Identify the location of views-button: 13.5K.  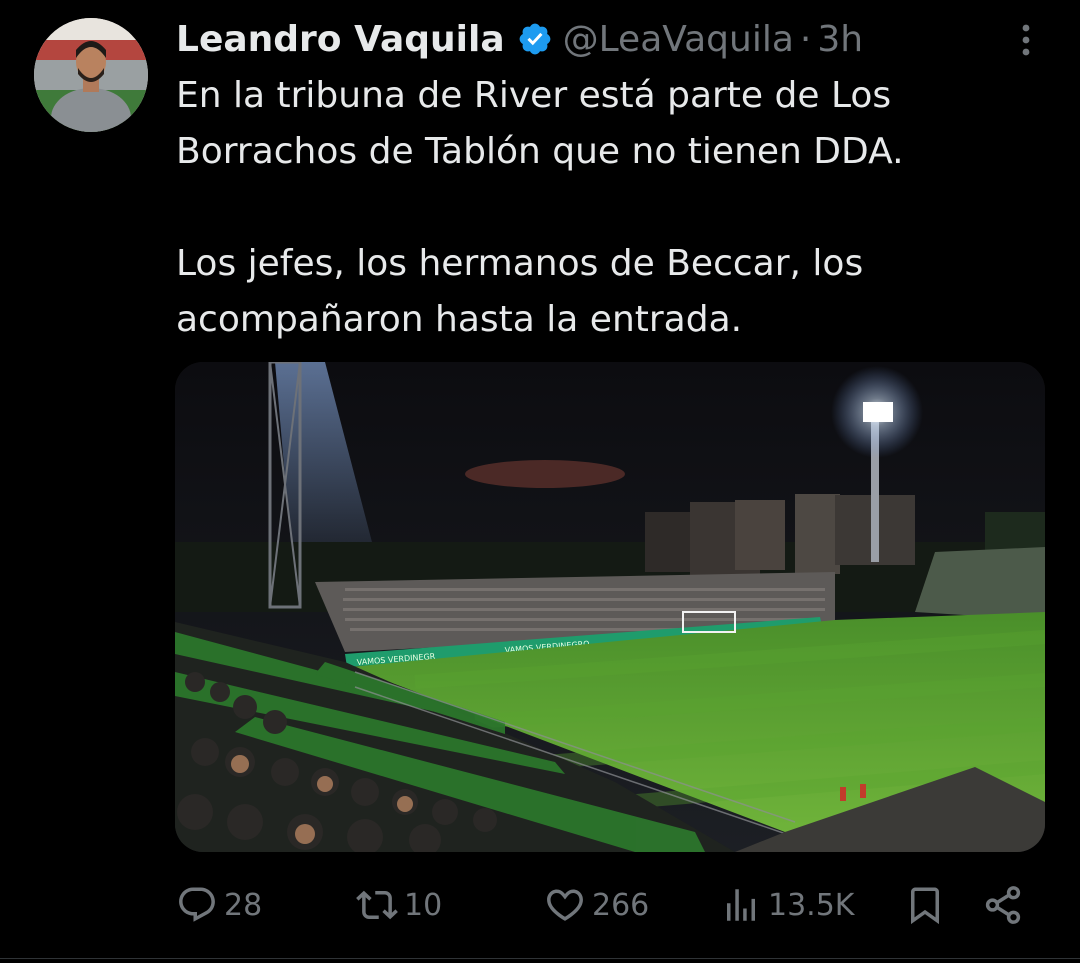
(787, 905).